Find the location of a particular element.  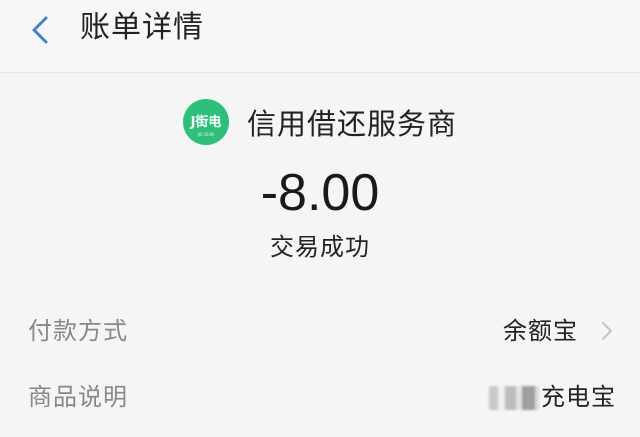

merchant-logo-subtext: JIE DIAN is located at coordinates (206, 134).